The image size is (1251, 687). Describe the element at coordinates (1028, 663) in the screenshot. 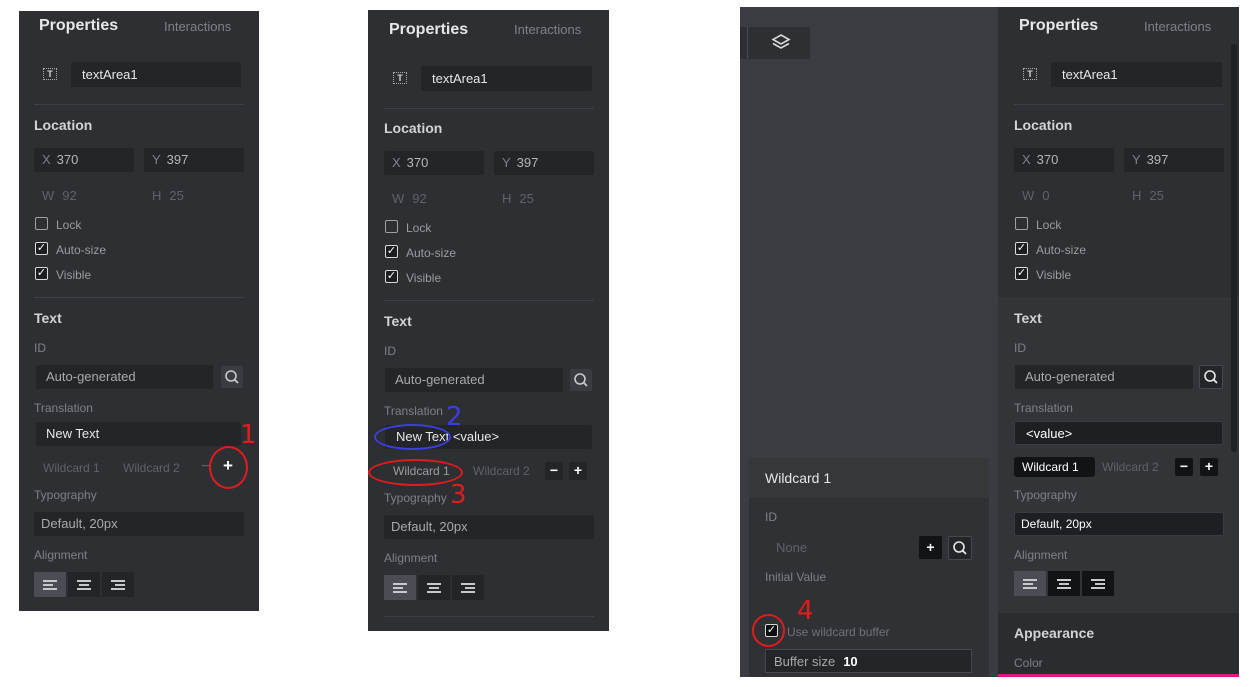

I see `color-label: Color` at that location.